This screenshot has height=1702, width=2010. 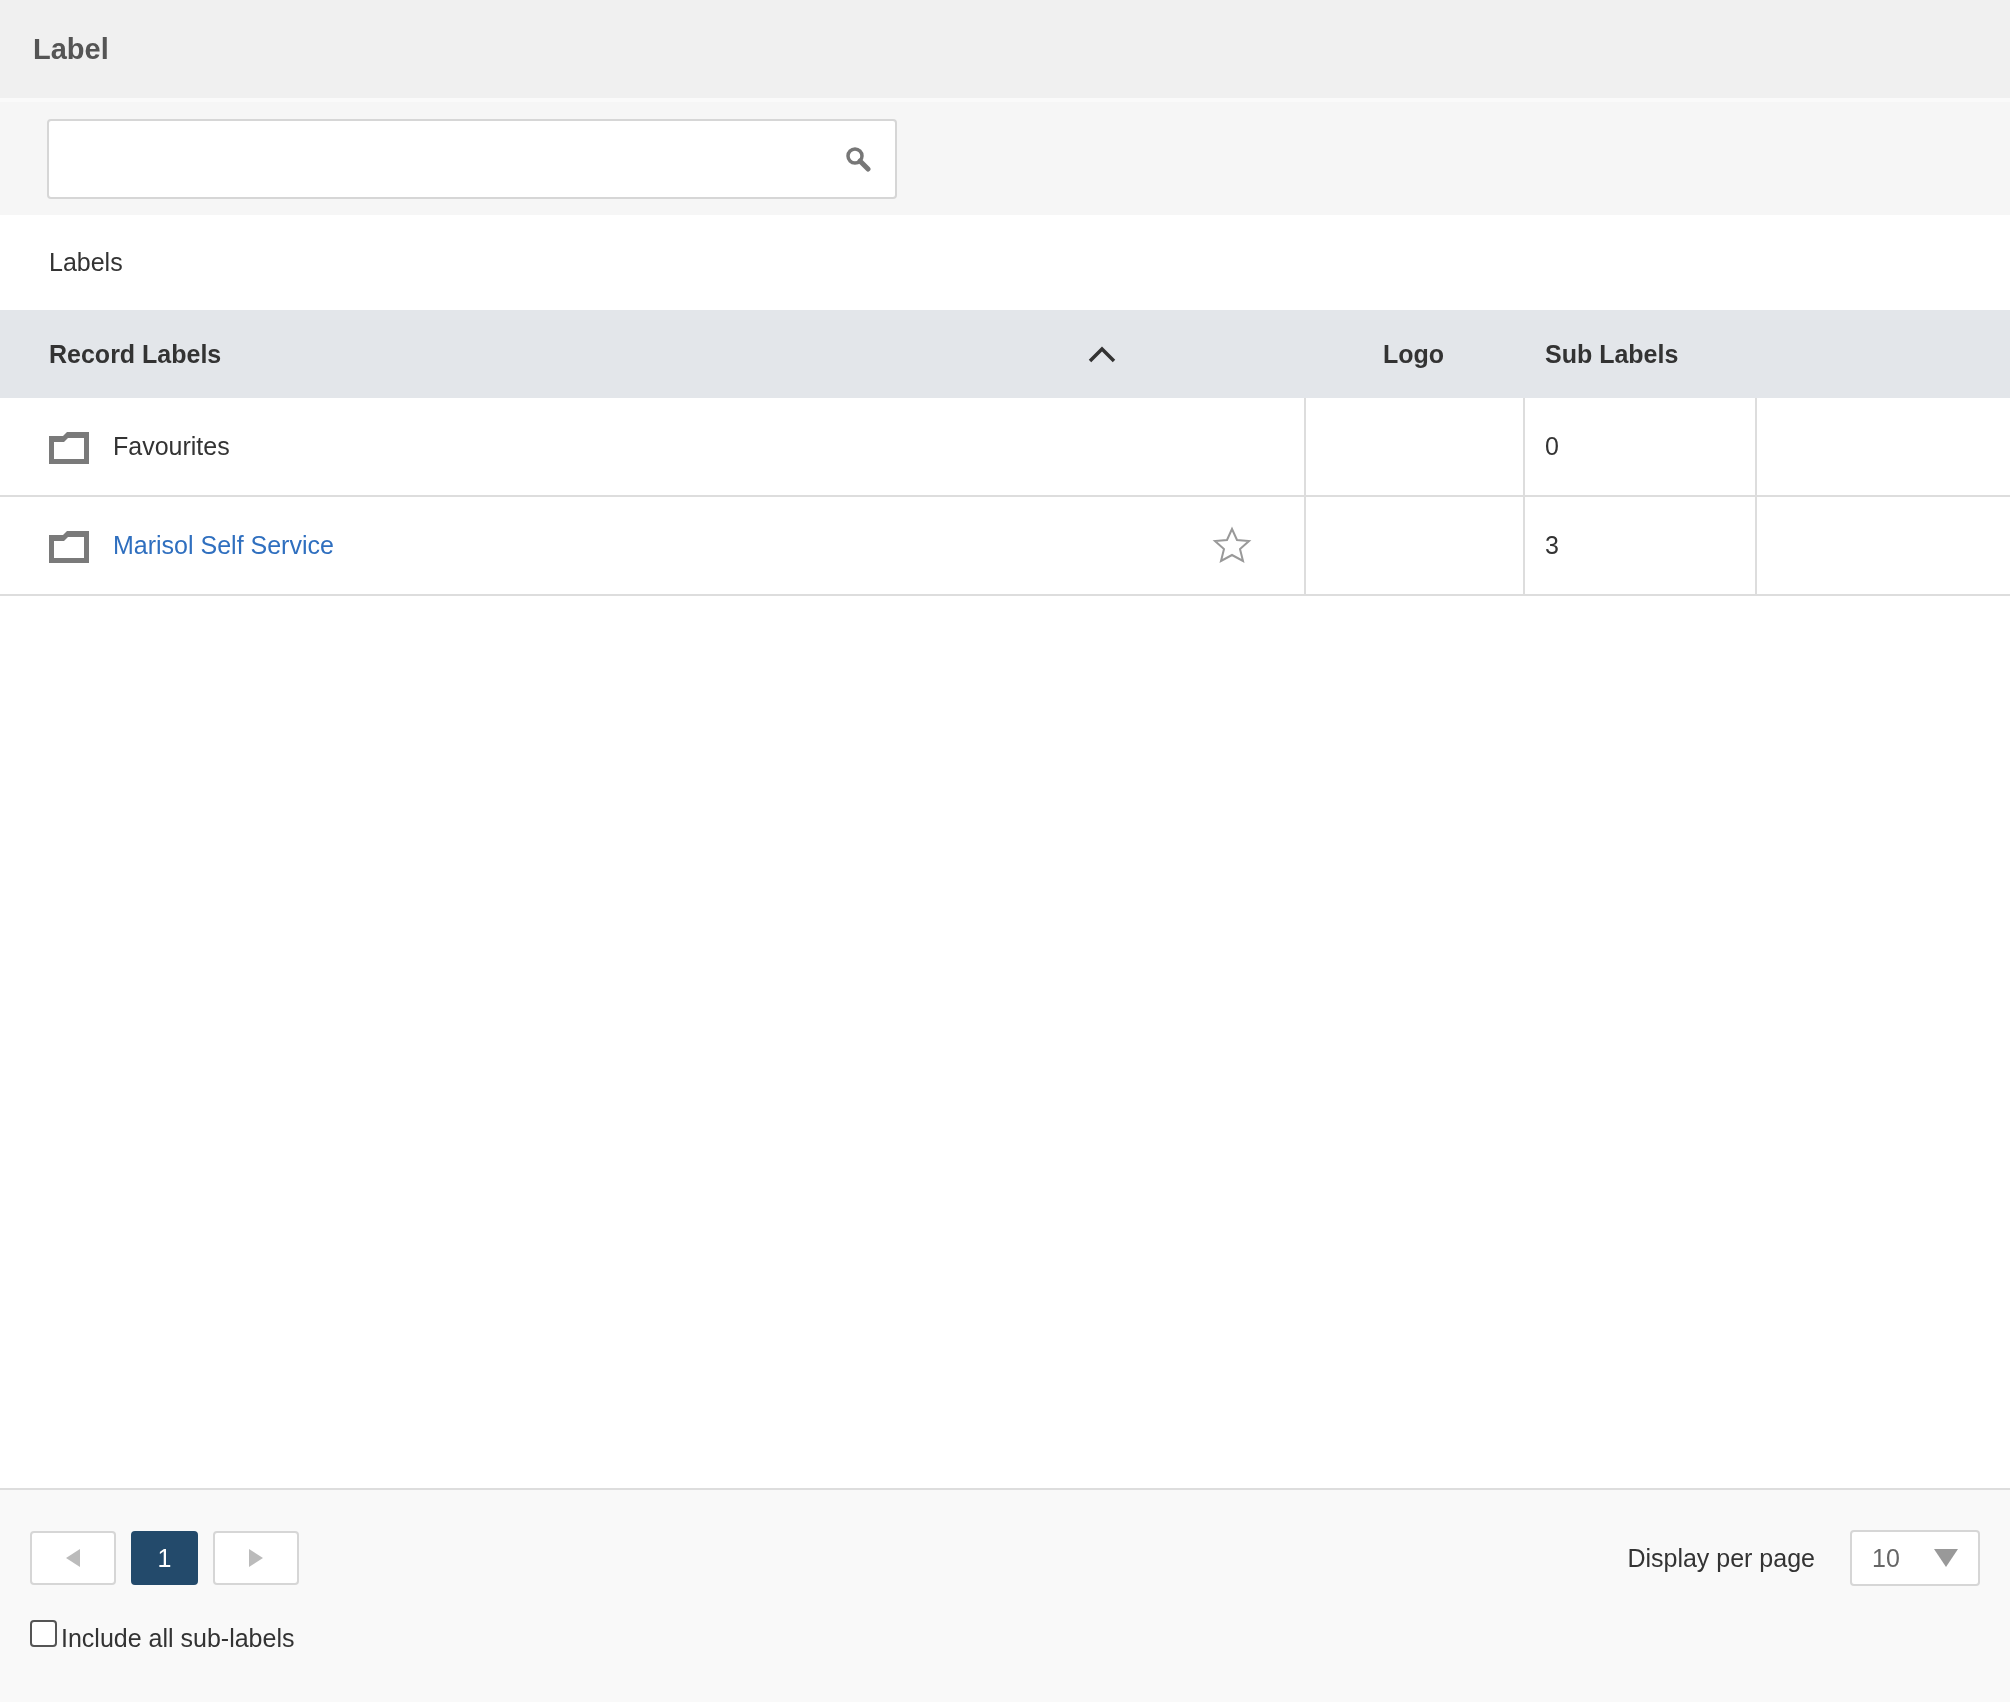 What do you see at coordinates (472, 158) in the screenshot?
I see `search-field` at bounding box center [472, 158].